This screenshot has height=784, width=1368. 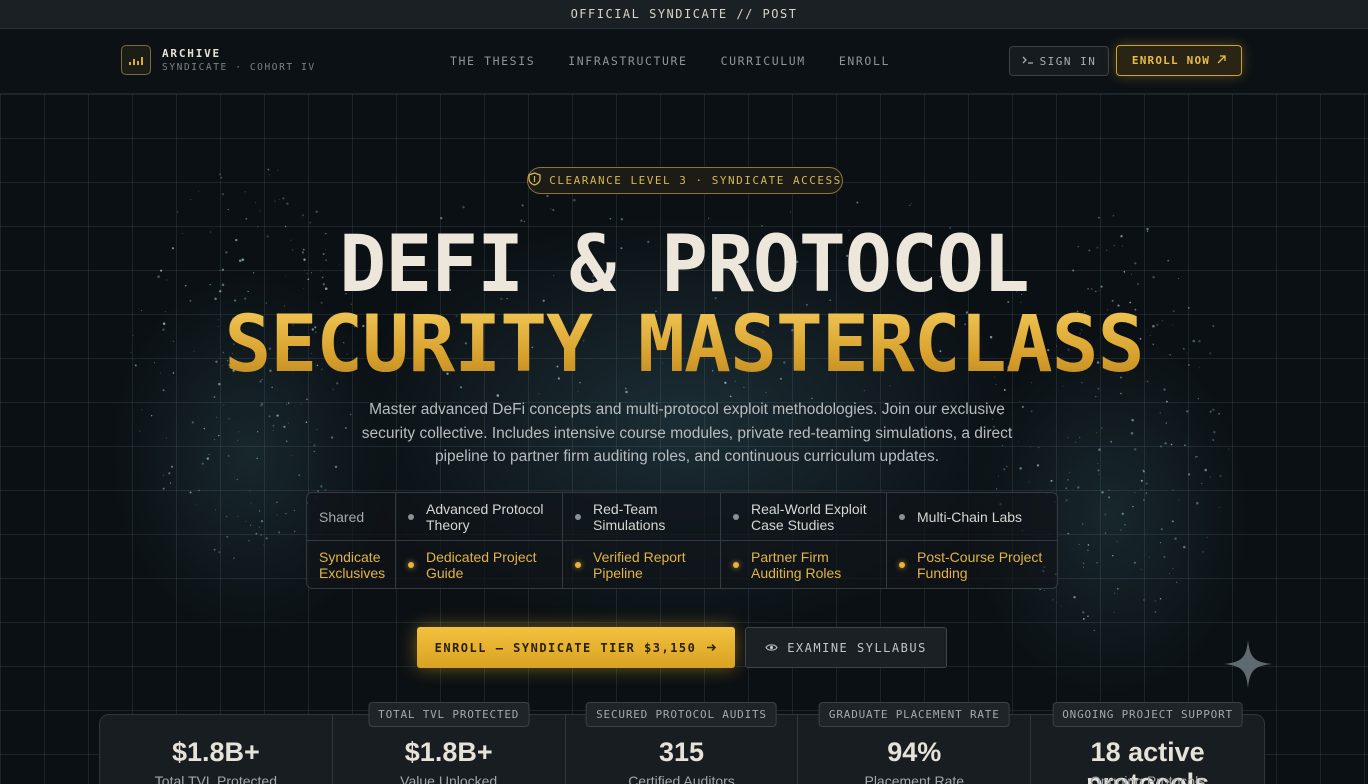 What do you see at coordinates (627, 61) in the screenshot?
I see `nav-link-infrastructure: INFRASTRUCTURE` at bounding box center [627, 61].